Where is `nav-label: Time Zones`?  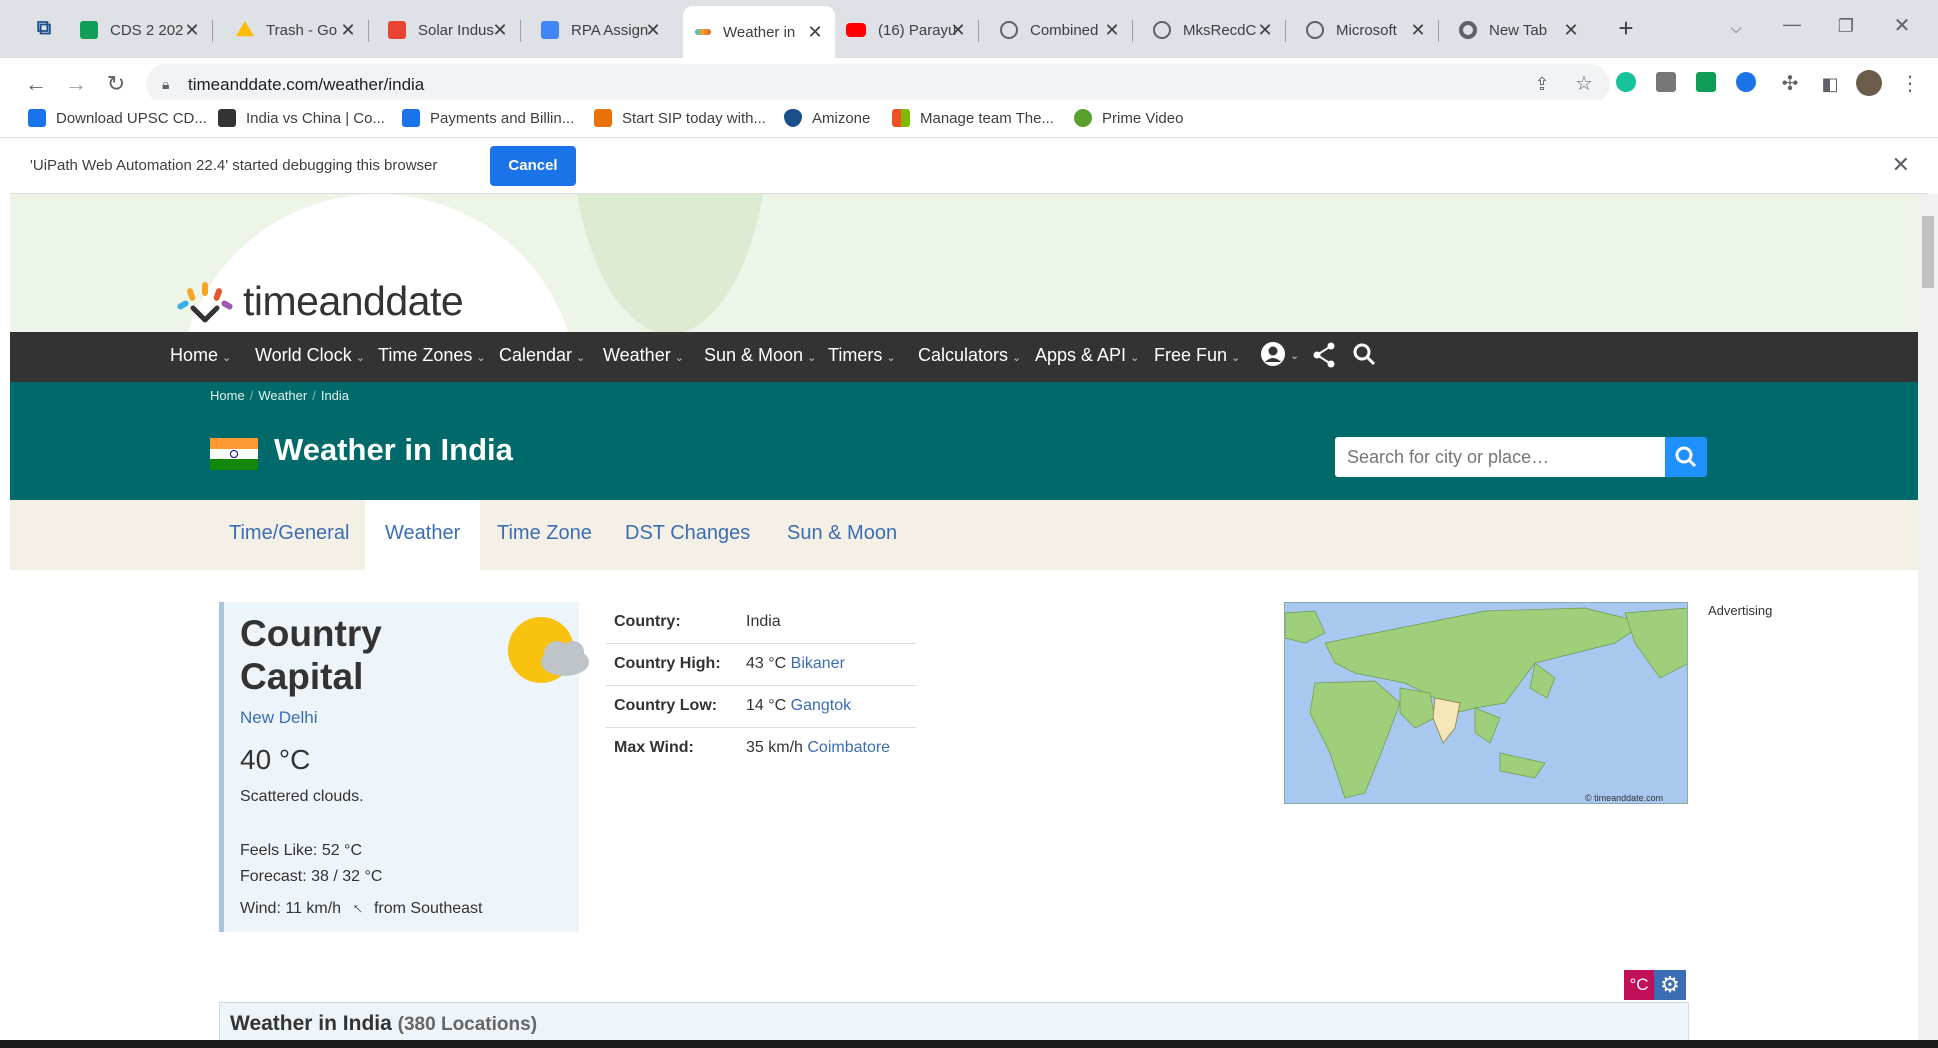 nav-label: Time Zones is located at coordinates (425, 355).